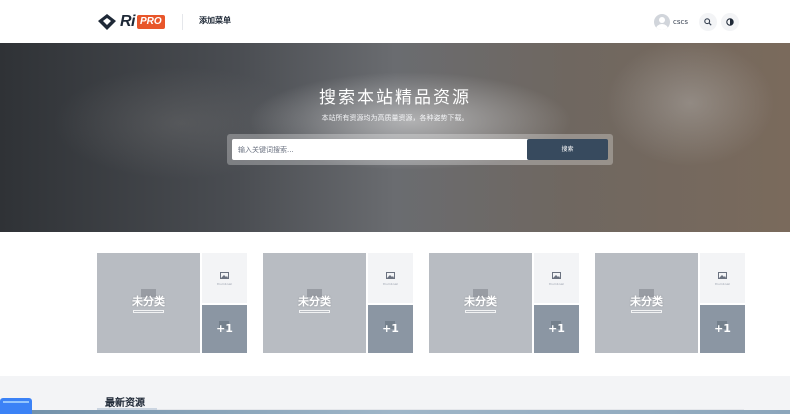 This screenshot has width=790, height=414. What do you see at coordinates (151, 22) in the screenshot?
I see `logo-badge: PRO` at bounding box center [151, 22].